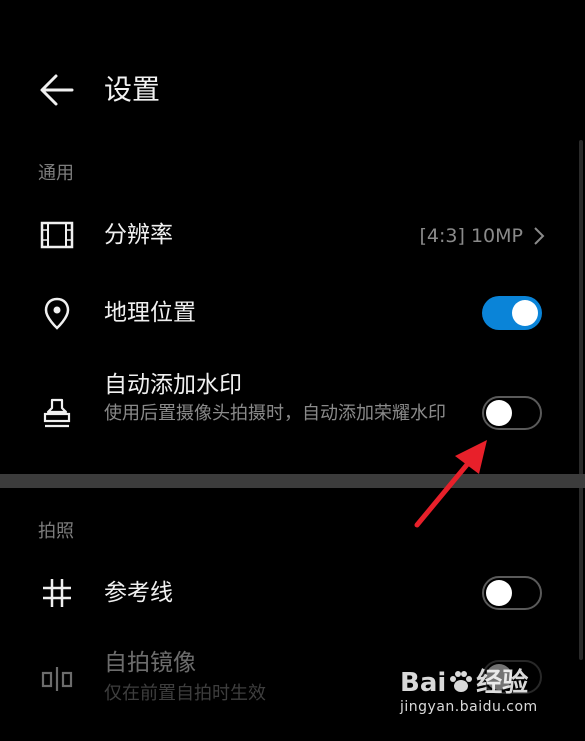  I want to click on location-toggle, so click(512, 313).